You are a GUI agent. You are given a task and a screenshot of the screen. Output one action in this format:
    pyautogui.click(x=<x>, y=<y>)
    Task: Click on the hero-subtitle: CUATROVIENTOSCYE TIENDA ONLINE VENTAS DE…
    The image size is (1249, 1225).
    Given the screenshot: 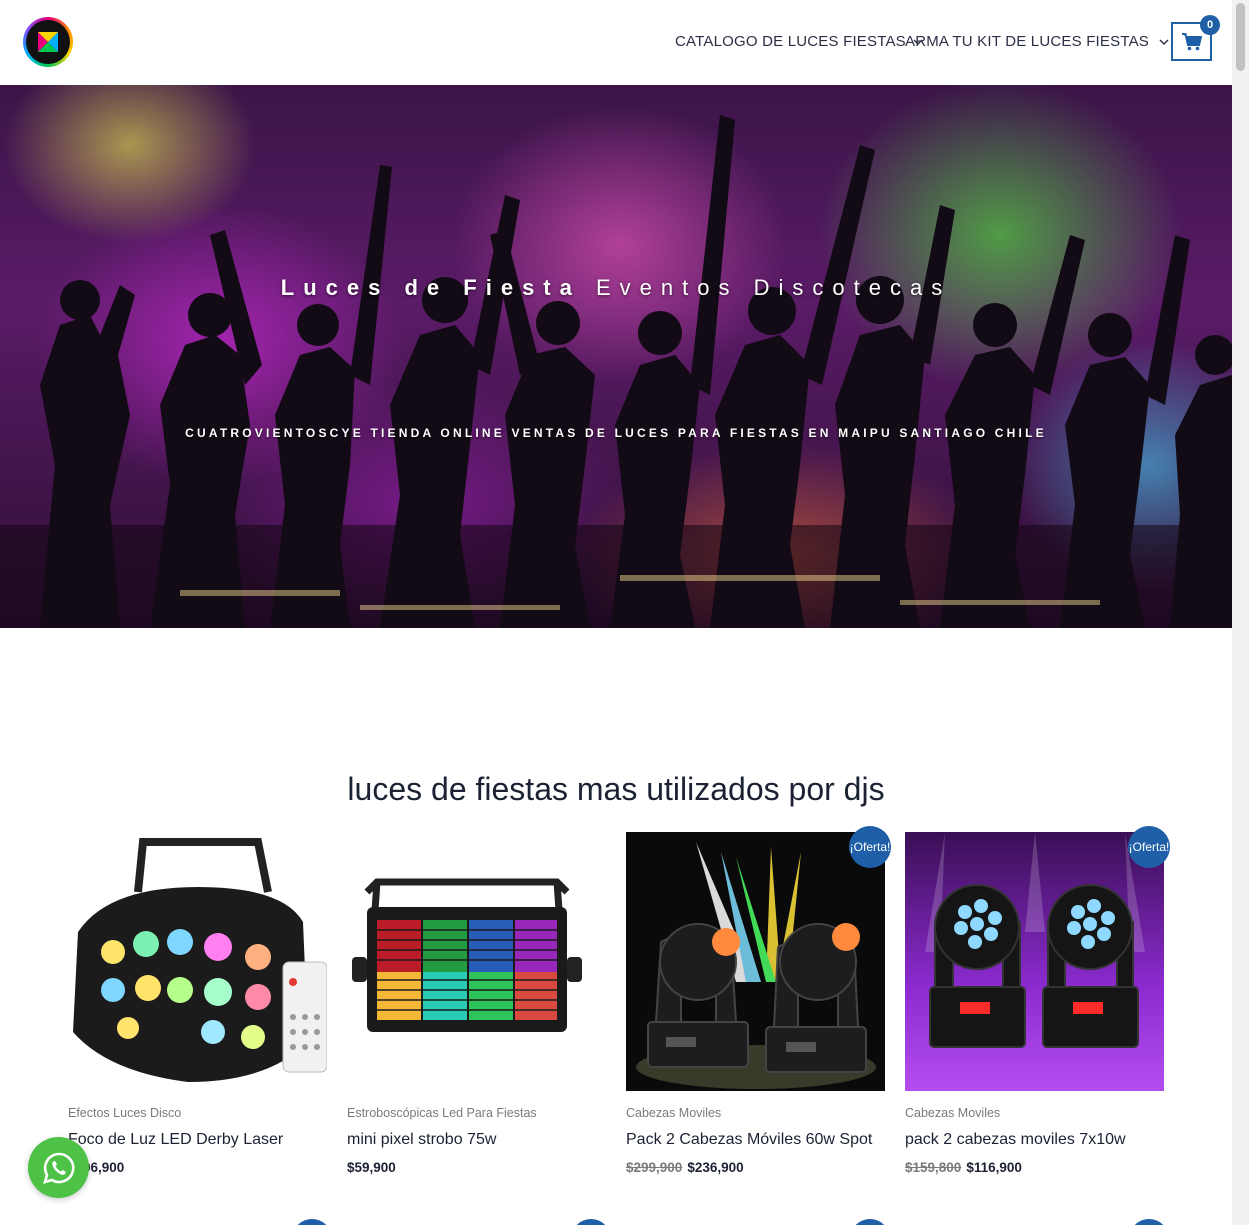 What is the action you would take?
    pyautogui.click(x=616, y=433)
    